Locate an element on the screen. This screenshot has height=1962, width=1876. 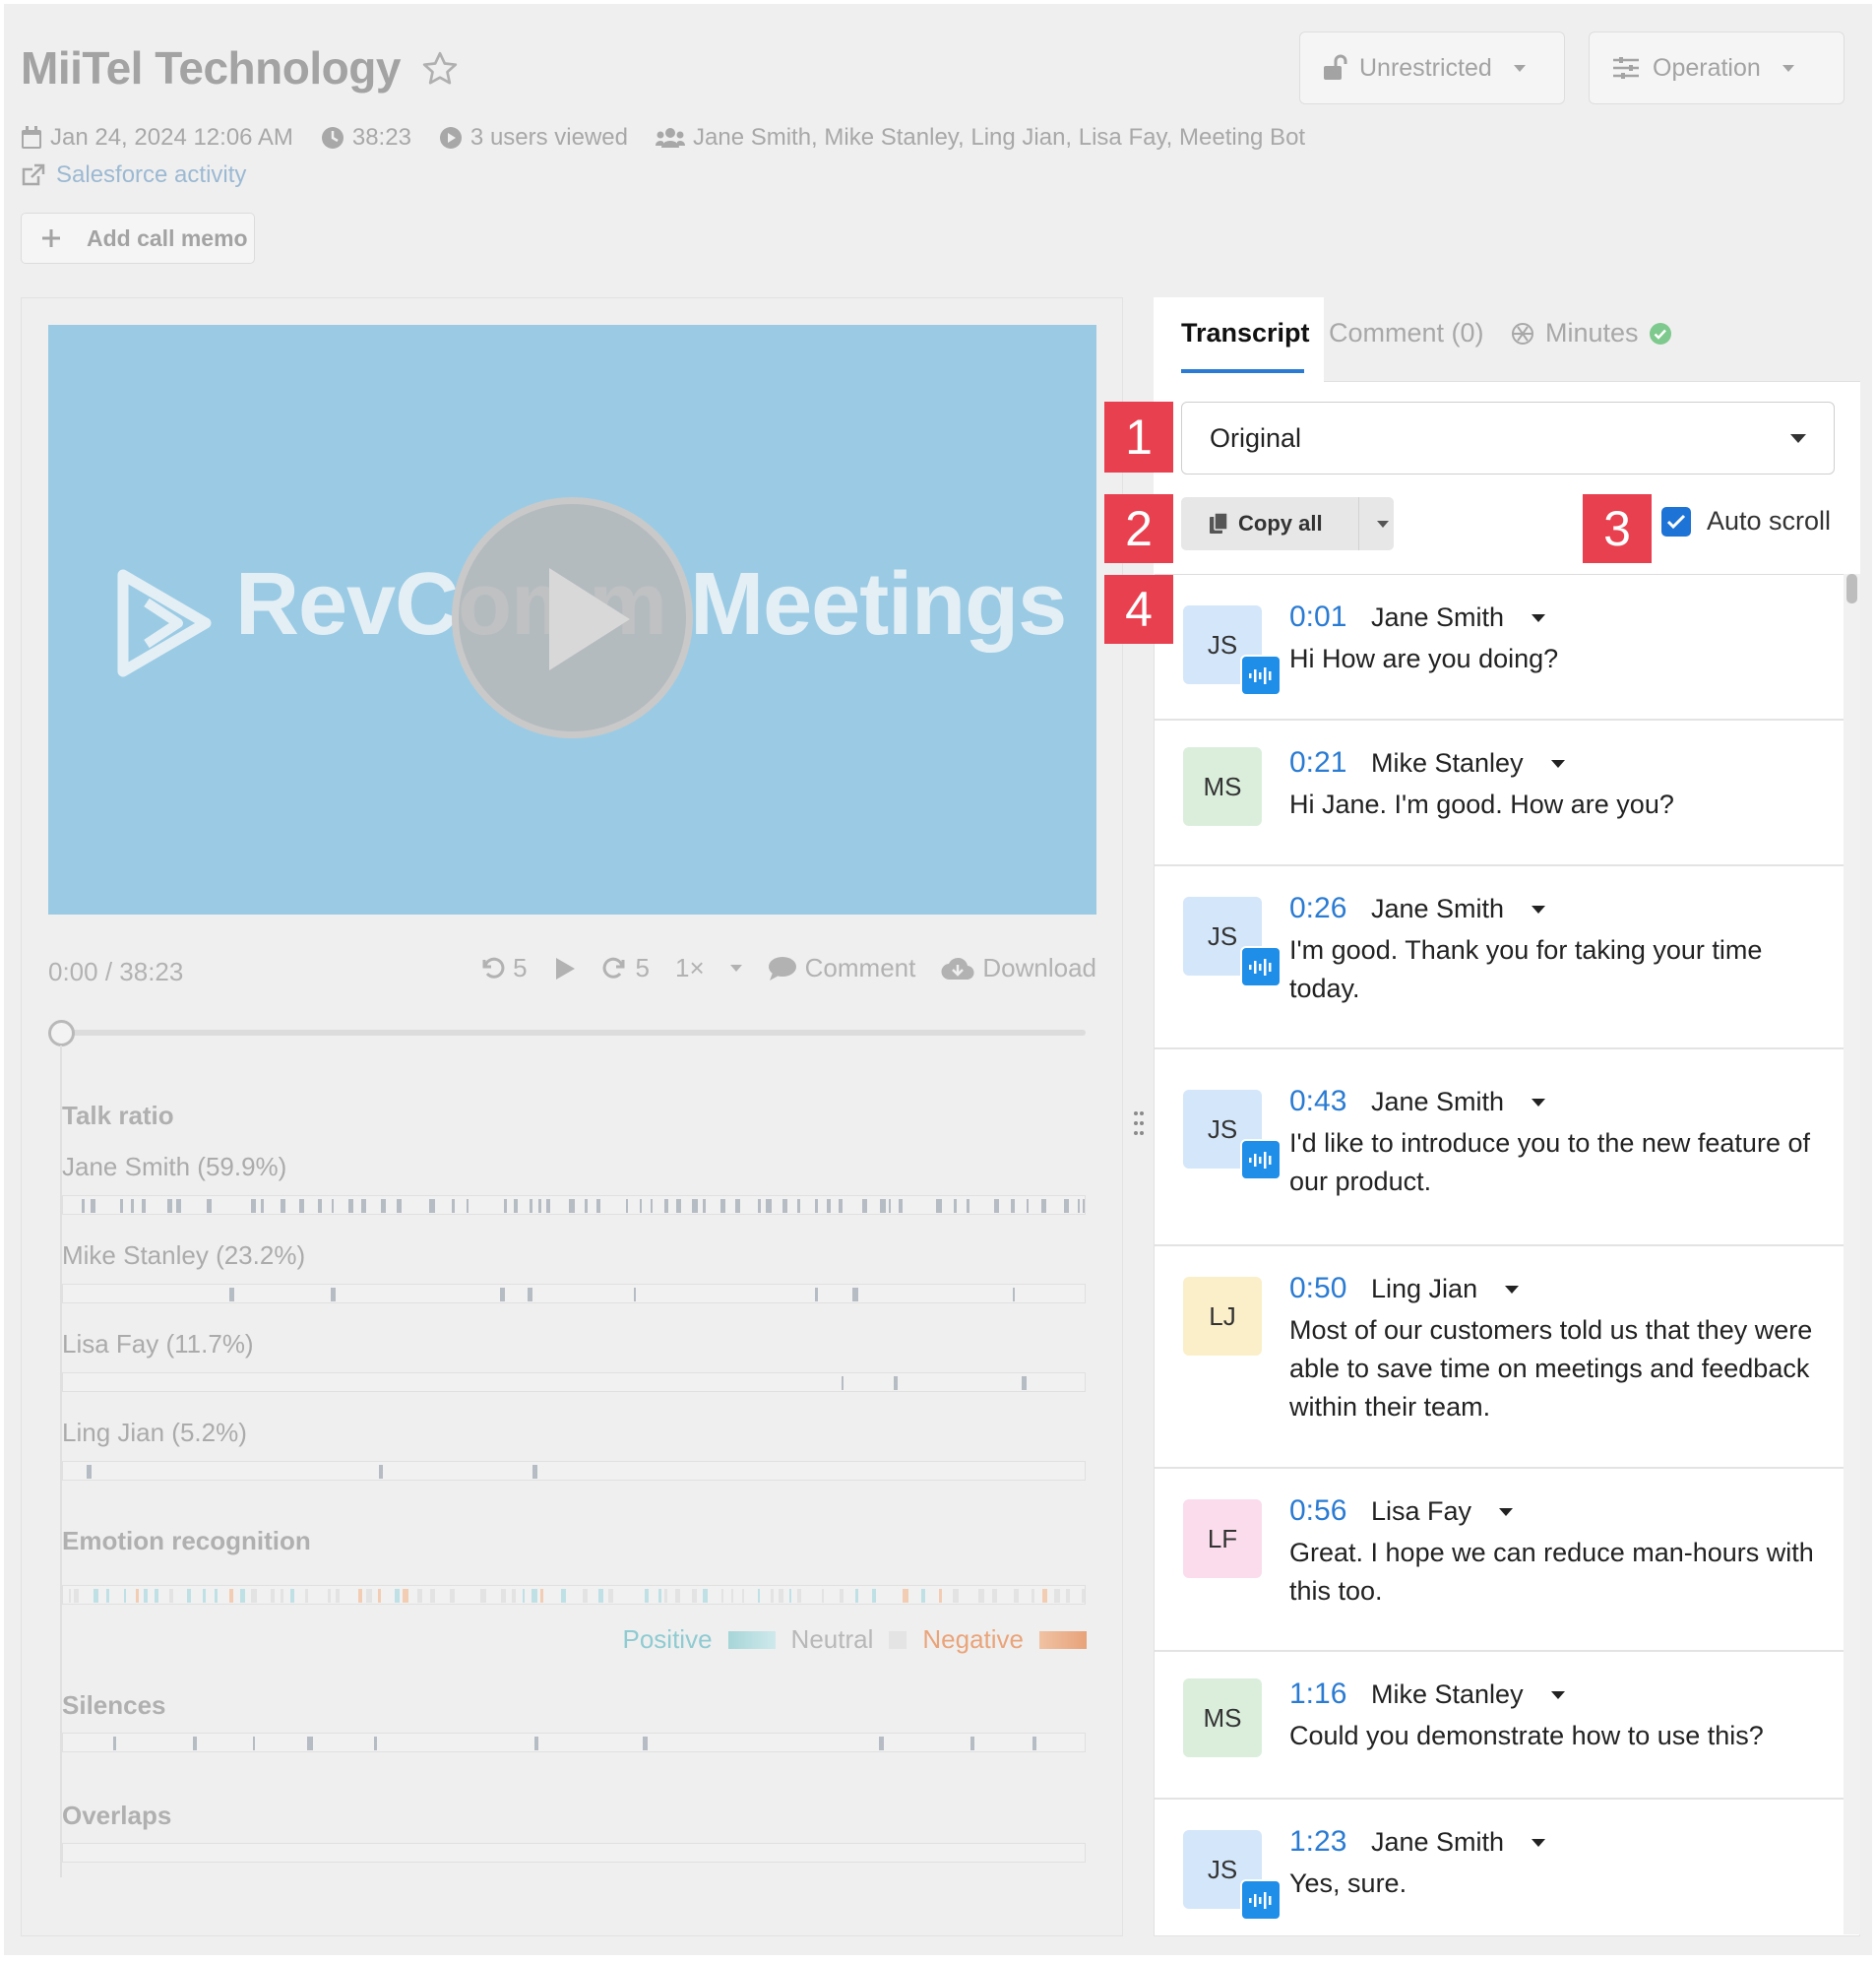
plus-icon is located at coordinates (51, 238).